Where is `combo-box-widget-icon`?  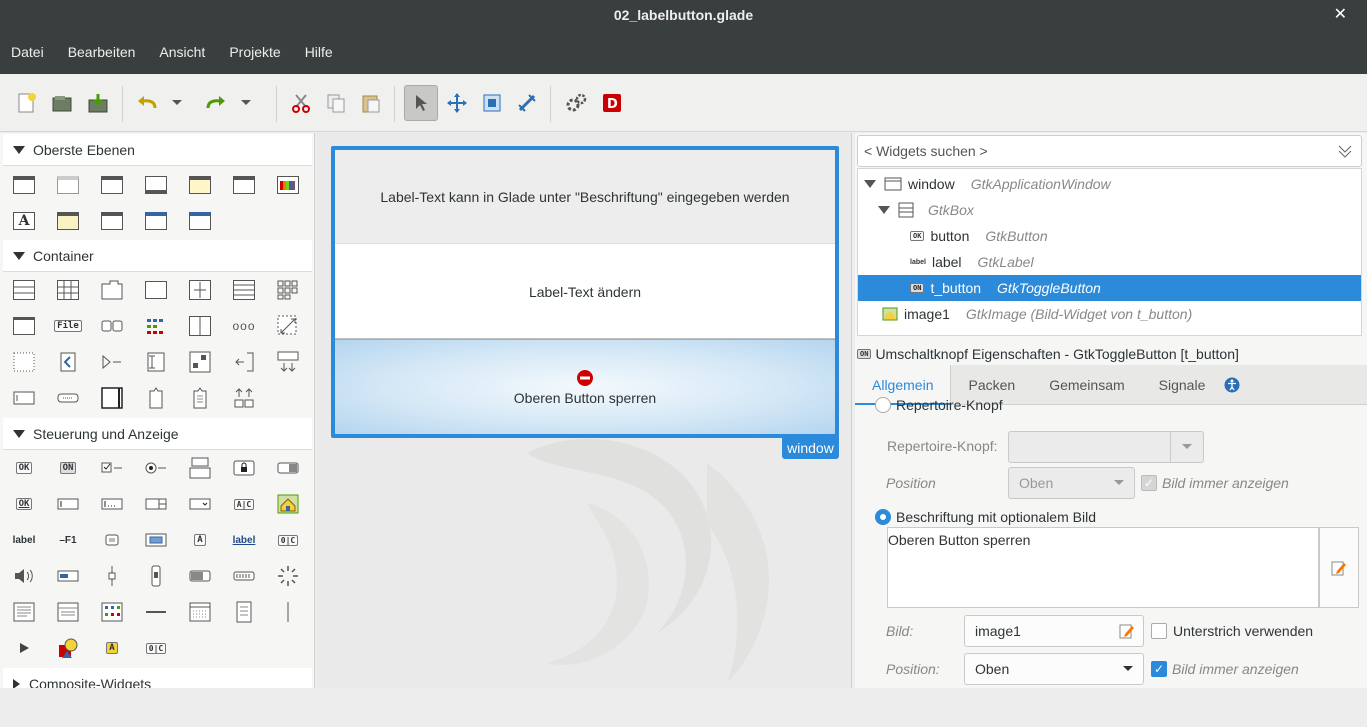 combo-box-widget-icon is located at coordinates (200, 504).